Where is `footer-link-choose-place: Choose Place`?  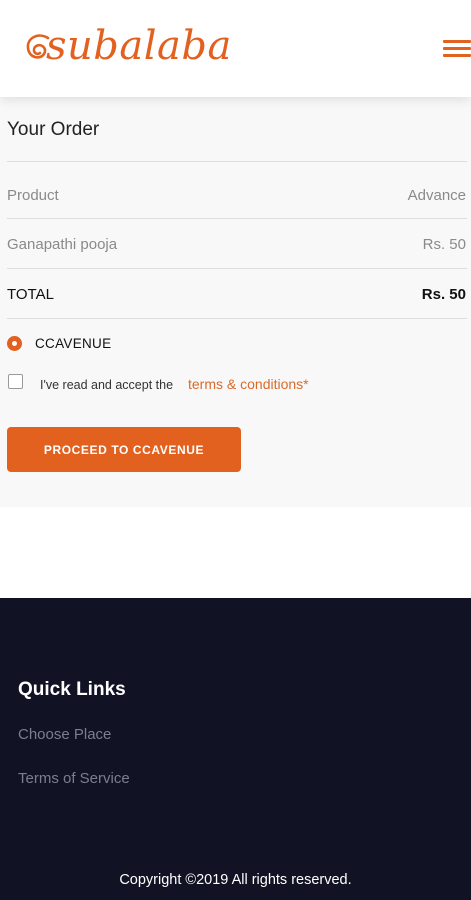
footer-link-choose-place: Choose Place is located at coordinates (64, 734).